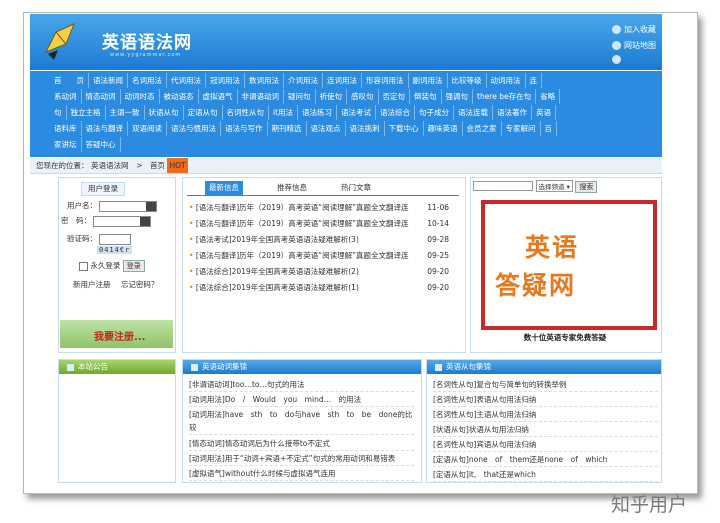 The width and height of the screenshot is (720, 523). I want to click on nav-item: 被动语态, so click(179, 96).